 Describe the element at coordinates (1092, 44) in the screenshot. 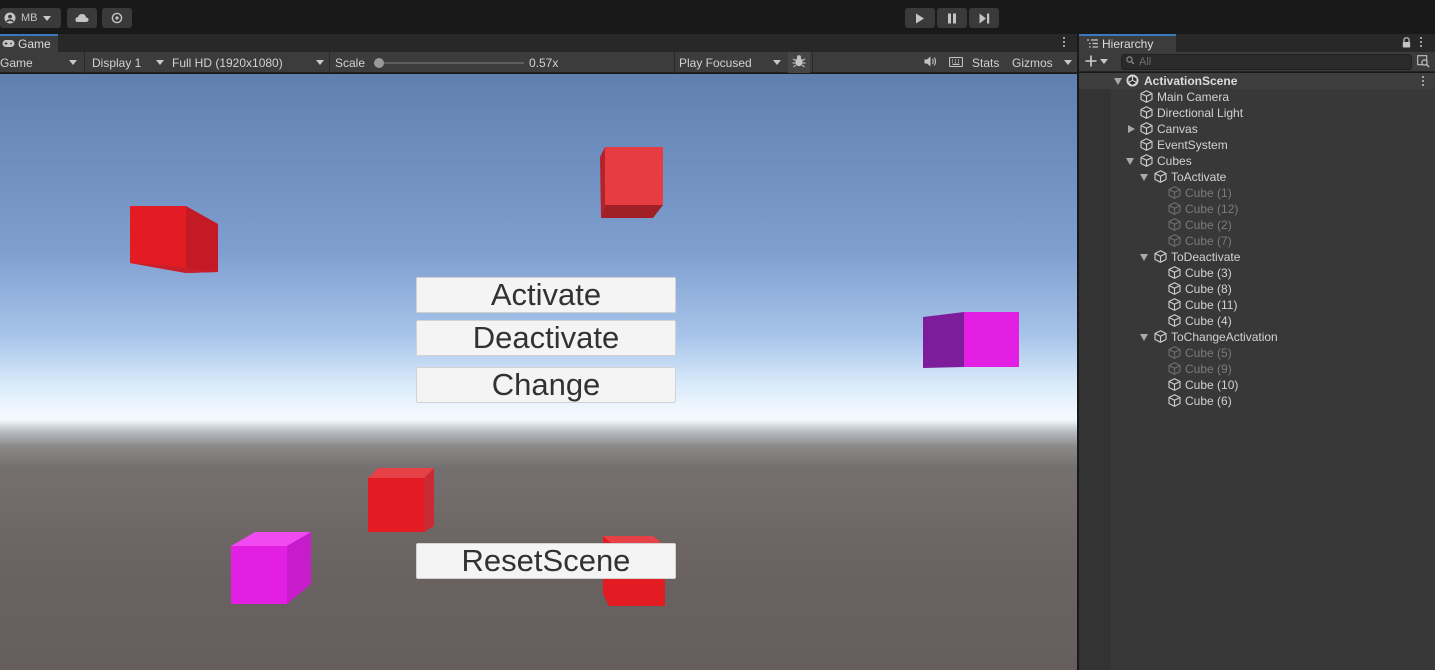

I see `list-icon` at that location.